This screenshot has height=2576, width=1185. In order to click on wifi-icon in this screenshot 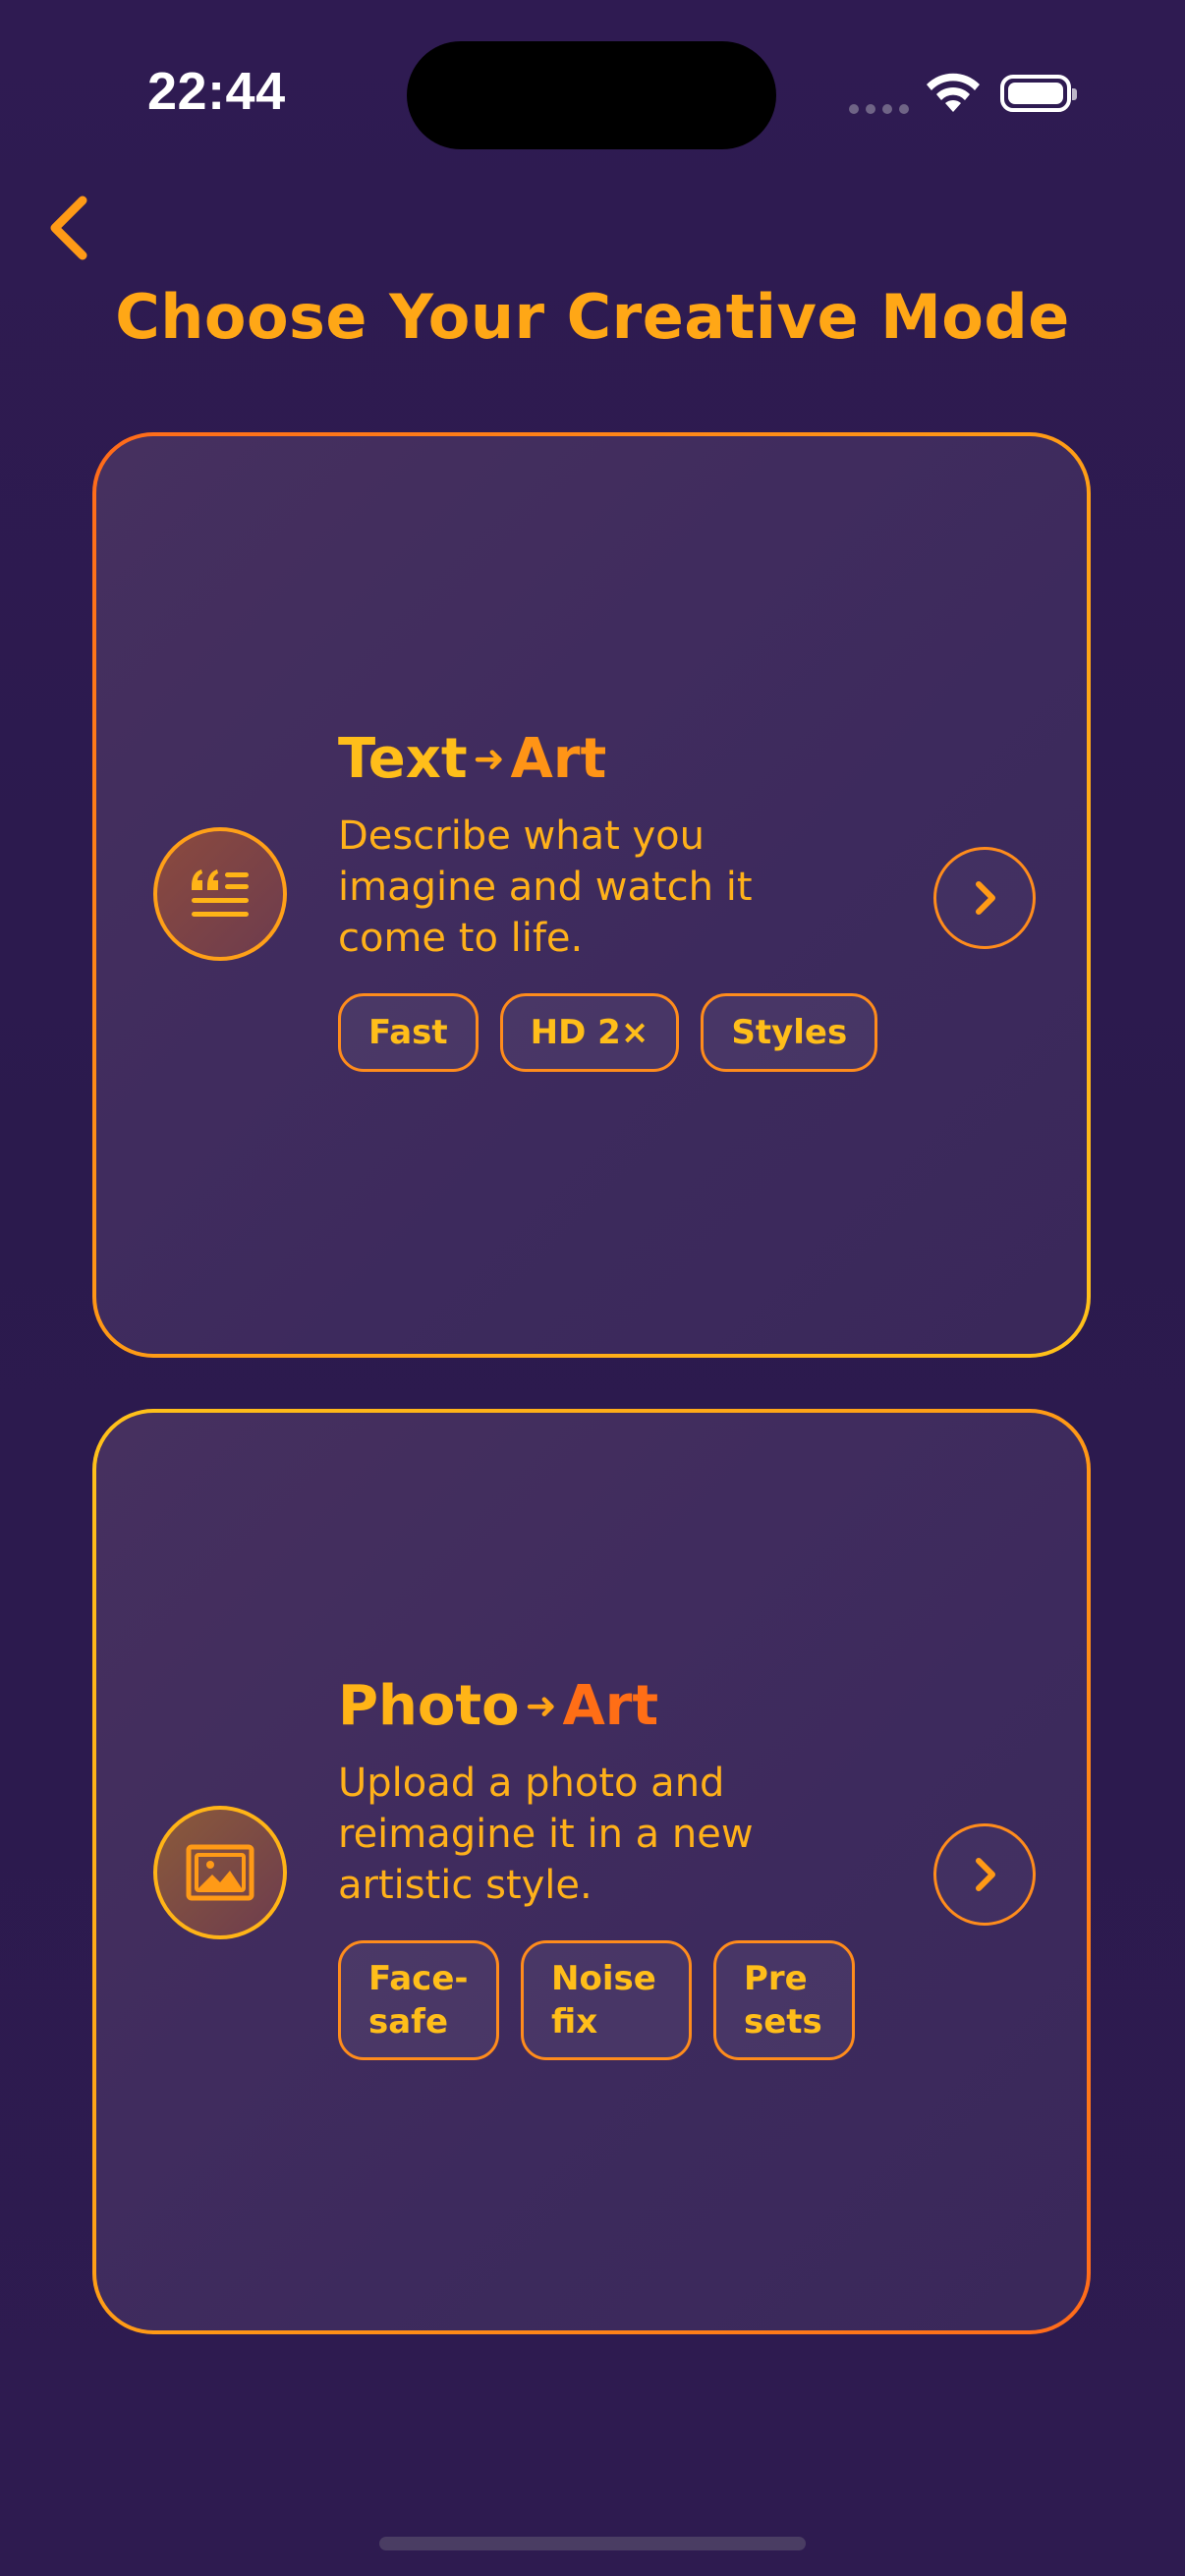, I will do `click(954, 92)`.